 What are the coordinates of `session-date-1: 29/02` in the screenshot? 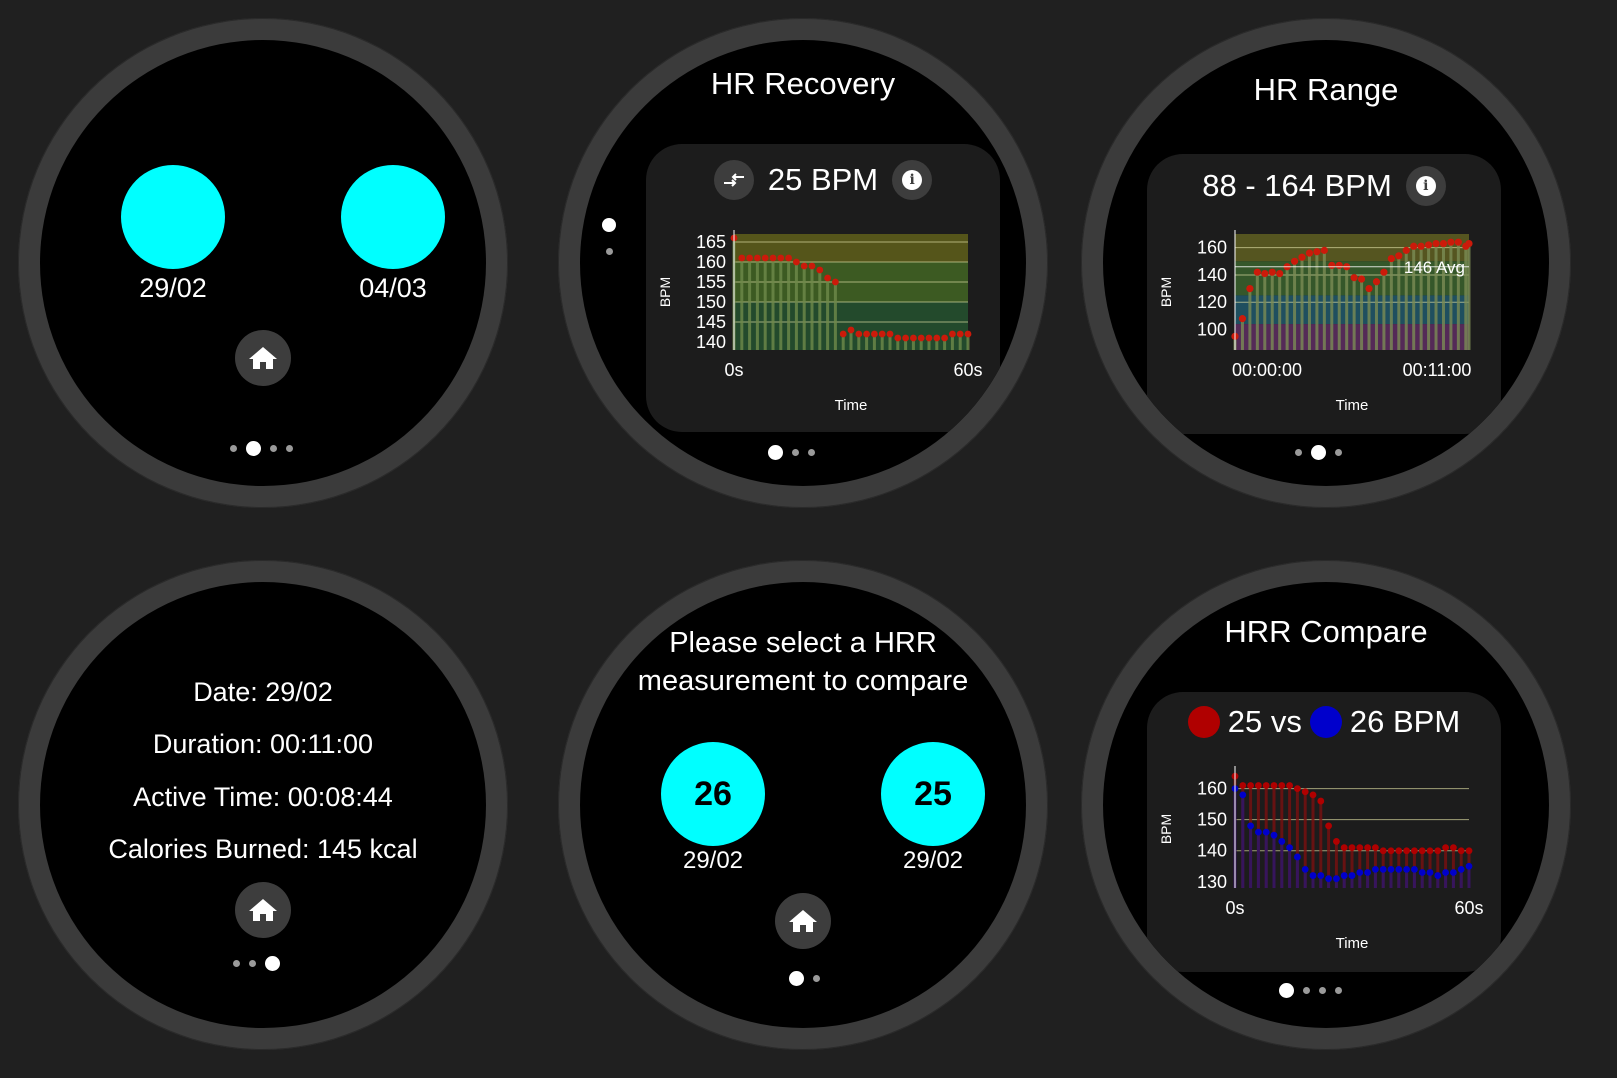 It's located at (173, 288).